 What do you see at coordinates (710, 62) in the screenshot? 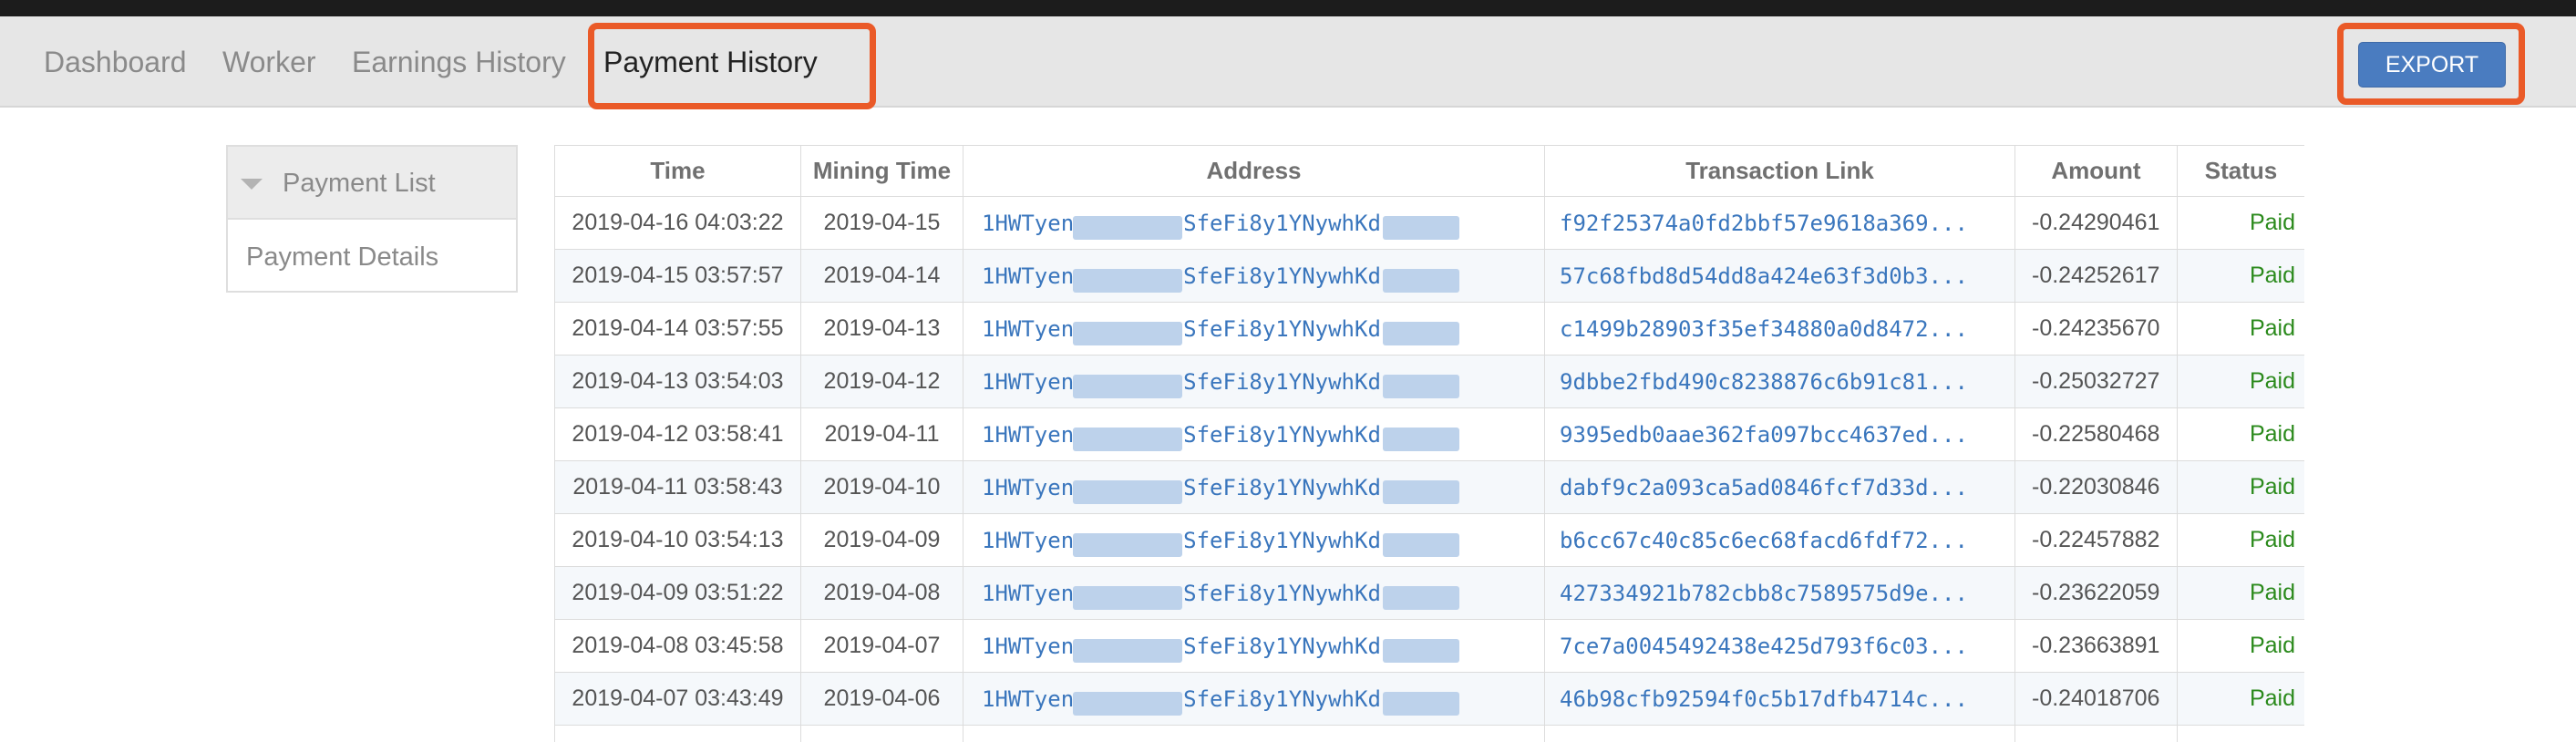
I see `nav-payment-history: Payment History` at bounding box center [710, 62].